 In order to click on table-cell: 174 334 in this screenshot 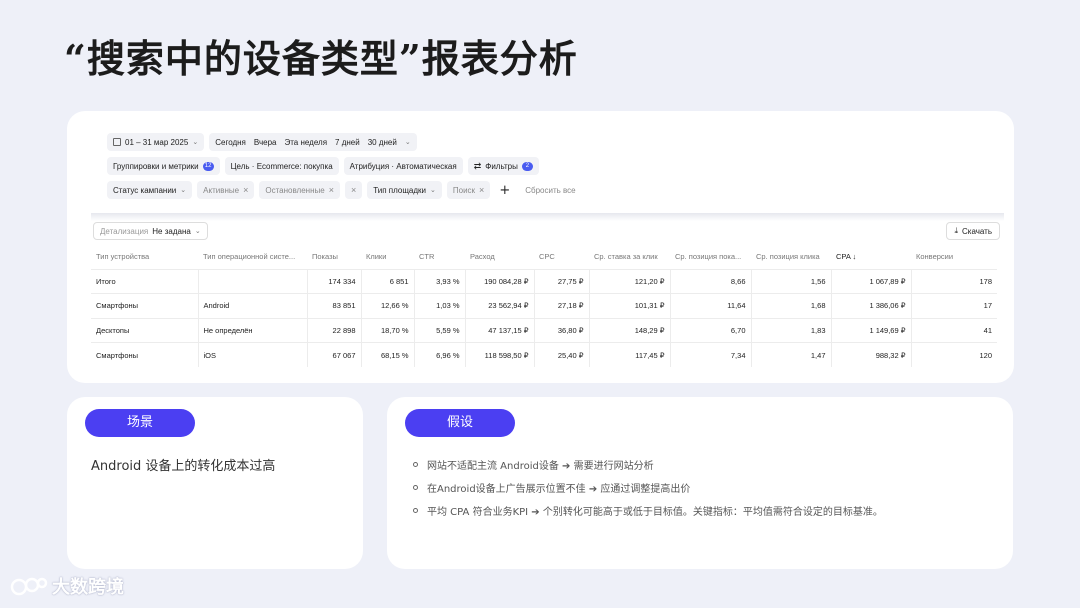, I will do `click(334, 281)`.